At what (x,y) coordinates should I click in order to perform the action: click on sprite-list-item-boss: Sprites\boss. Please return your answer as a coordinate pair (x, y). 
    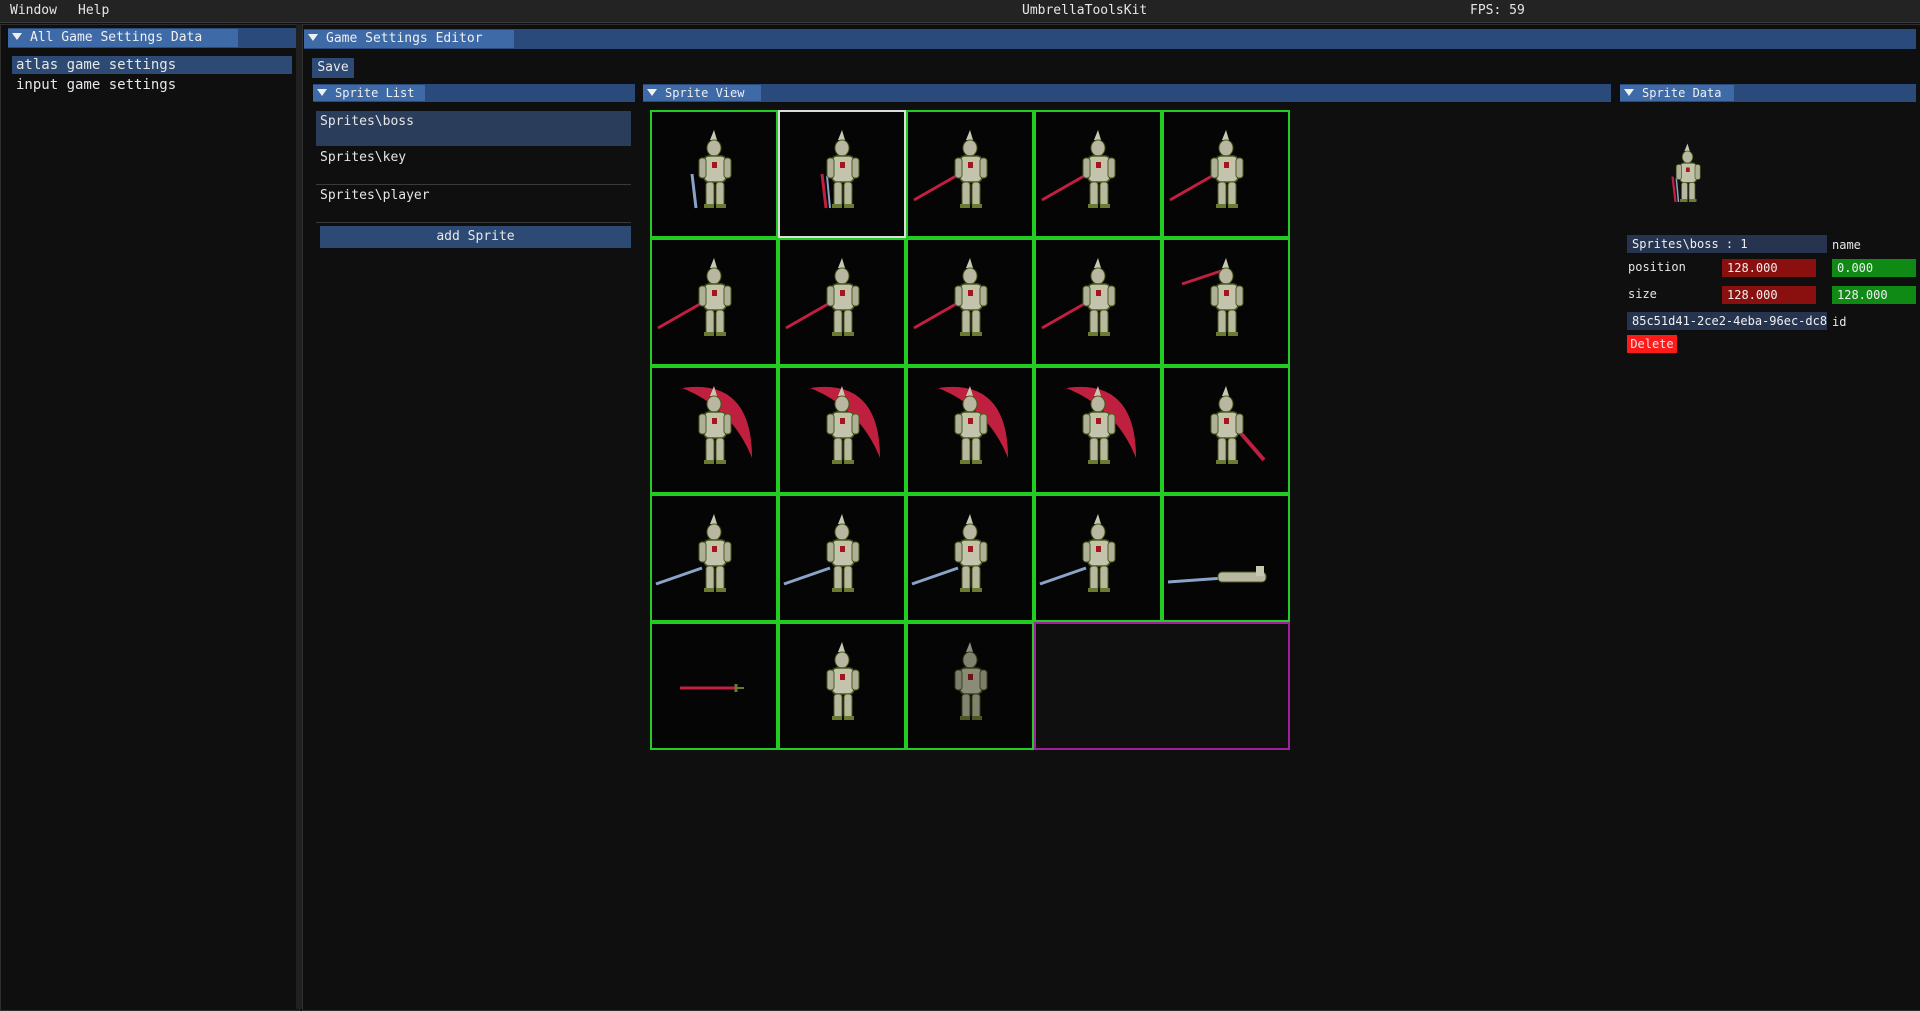
    Looking at the image, I should click on (473, 128).